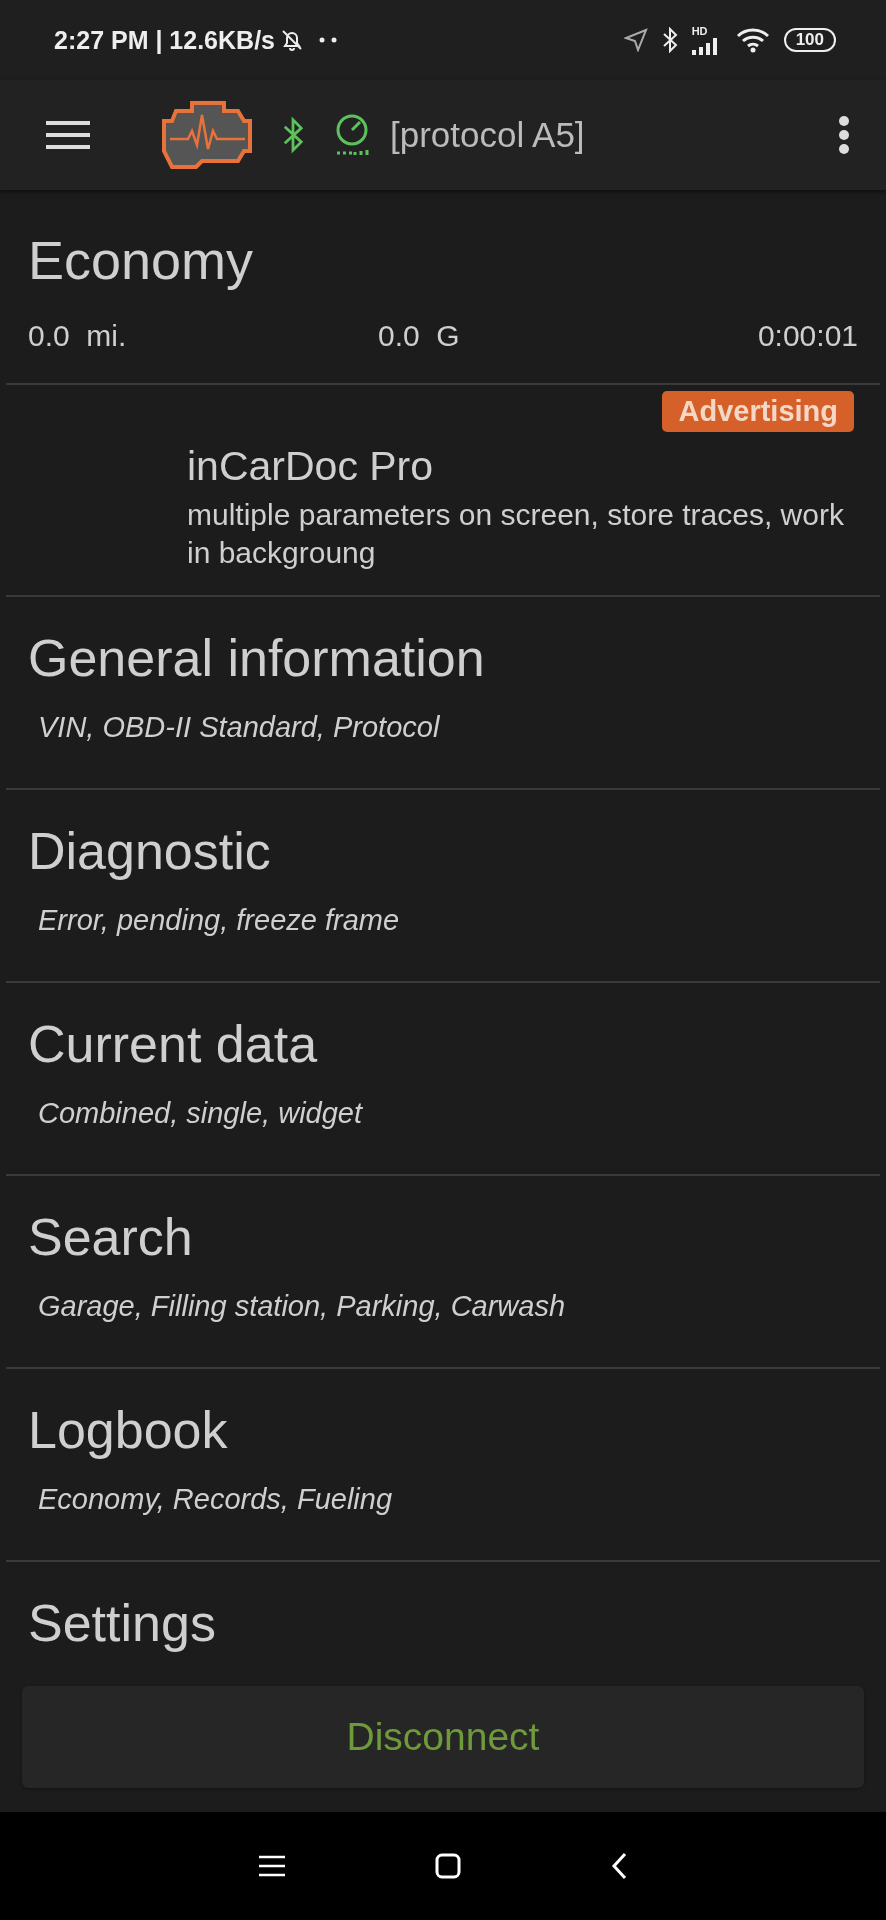 The width and height of the screenshot is (886, 1920). Describe the element at coordinates (78, 335) in the screenshot. I see `economy-stat: 0.0 mi.` at that location.